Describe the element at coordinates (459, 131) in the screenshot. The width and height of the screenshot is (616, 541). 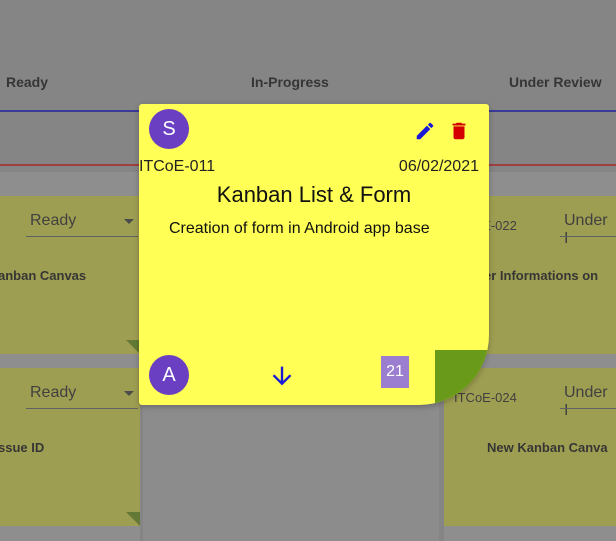
I see `trash-icon` at that location.